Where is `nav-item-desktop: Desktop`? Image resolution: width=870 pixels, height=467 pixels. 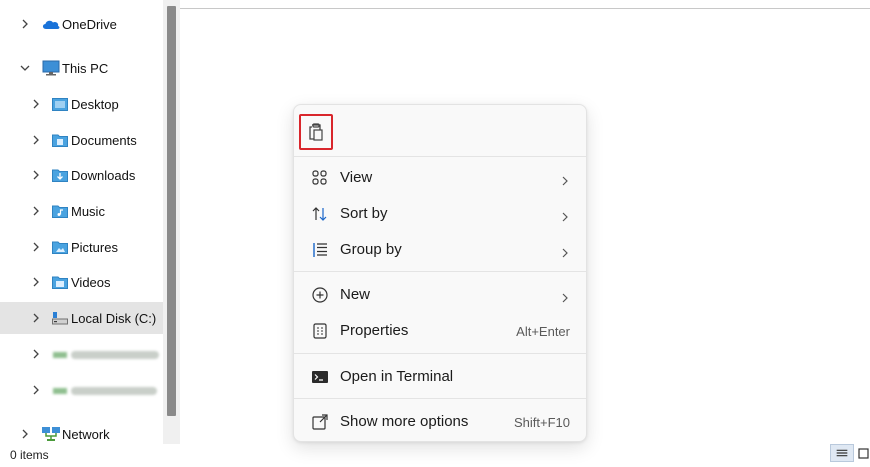 nav-item-desktop: Desktop is located at coordinates (84, 104).